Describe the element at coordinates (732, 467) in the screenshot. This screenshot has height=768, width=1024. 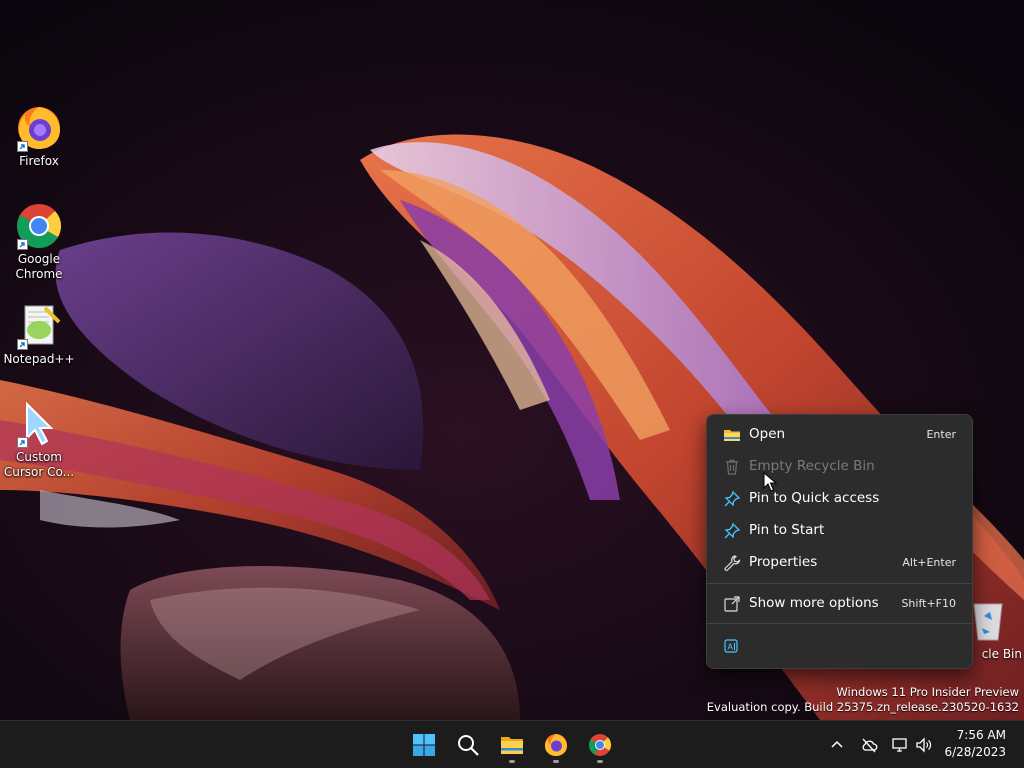
I see `trash-icon` at that location.